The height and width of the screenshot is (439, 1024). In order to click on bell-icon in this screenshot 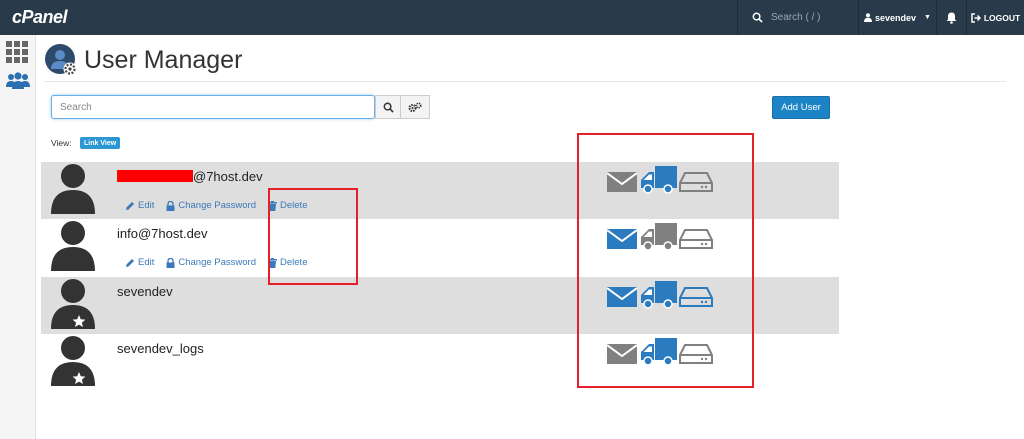, I will do `click(951, 18)`.